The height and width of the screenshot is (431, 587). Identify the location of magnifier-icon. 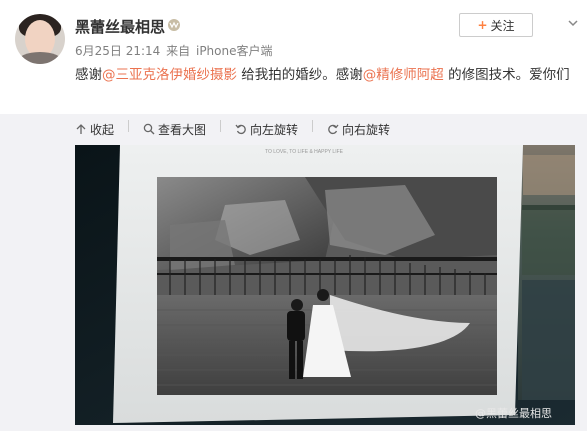
(149, 129).